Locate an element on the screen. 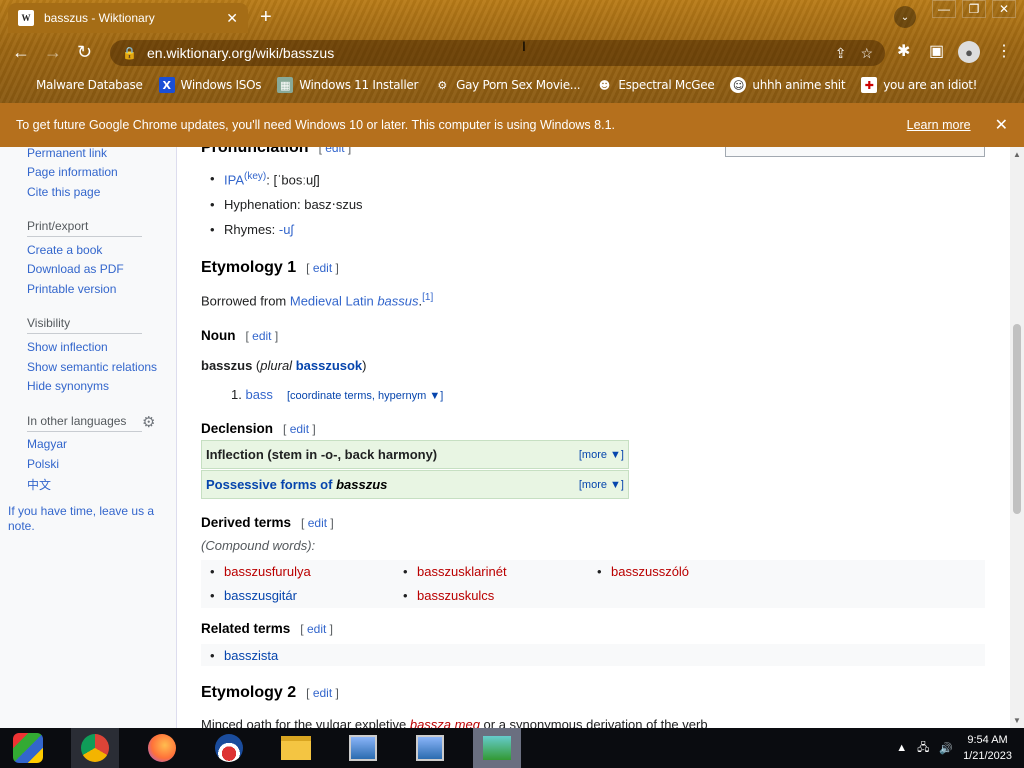  url-text: en.wiktionary.org/wiki/basszus is located at coordinates (484, 53).